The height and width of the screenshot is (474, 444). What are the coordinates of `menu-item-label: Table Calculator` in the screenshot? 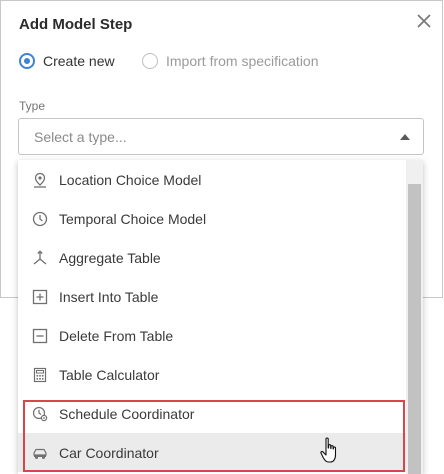 It's located at (109, 374).